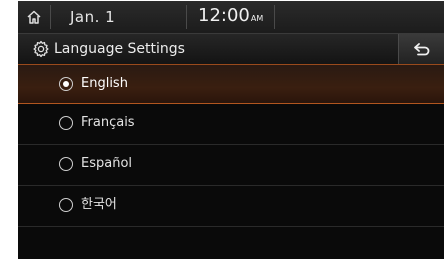 The image size is (447, 259). What do you see at coordinates (119, 49) in the screenshot?
I see `page-title: Language Settings` at bounding box center [119, 49].